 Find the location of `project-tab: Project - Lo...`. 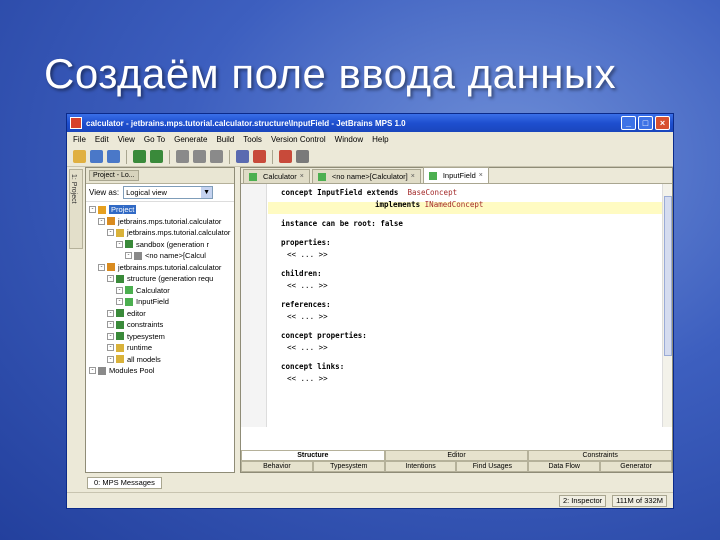

project-tab: Project - Lo... is located at coordinates (114, 175).